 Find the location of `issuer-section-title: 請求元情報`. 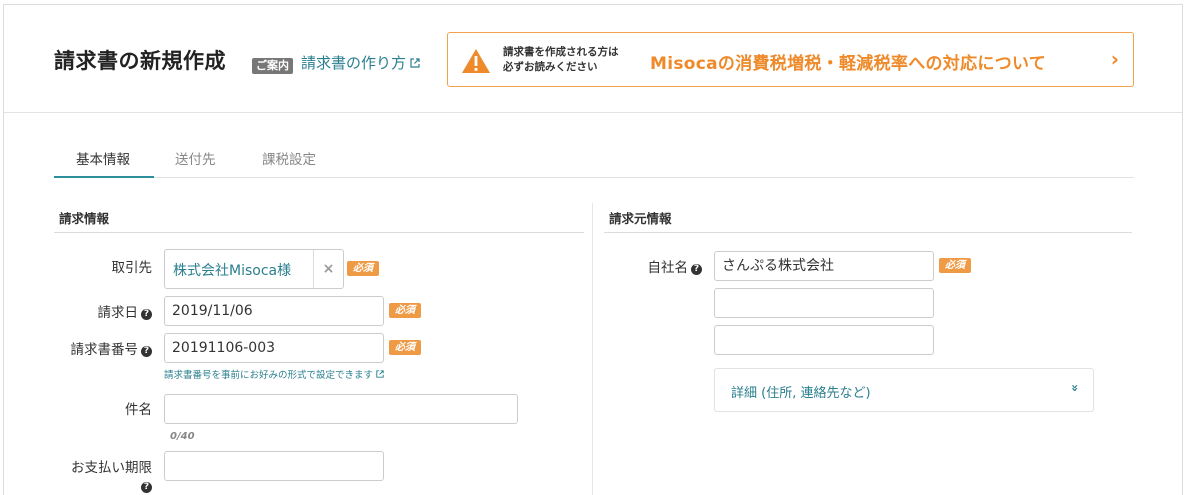

issuer-section-title: 請求元情報 is located at coordinates (640, 218).